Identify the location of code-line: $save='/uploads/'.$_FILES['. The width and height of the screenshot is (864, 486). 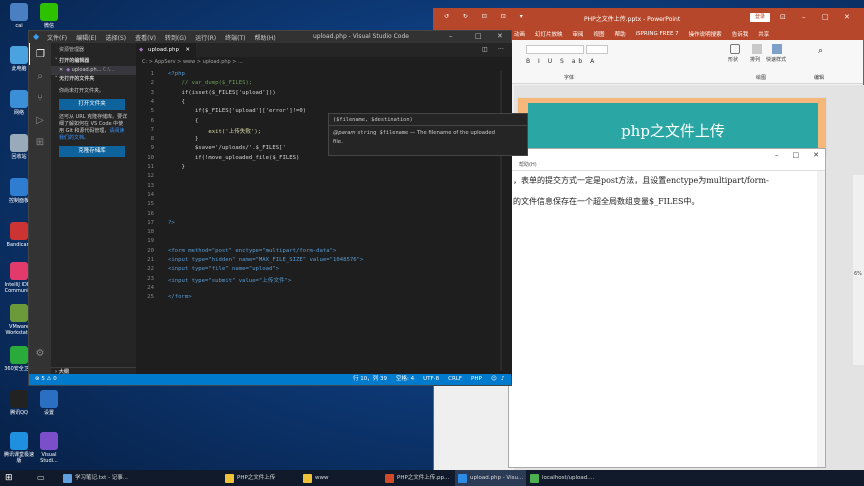
(227, 148).